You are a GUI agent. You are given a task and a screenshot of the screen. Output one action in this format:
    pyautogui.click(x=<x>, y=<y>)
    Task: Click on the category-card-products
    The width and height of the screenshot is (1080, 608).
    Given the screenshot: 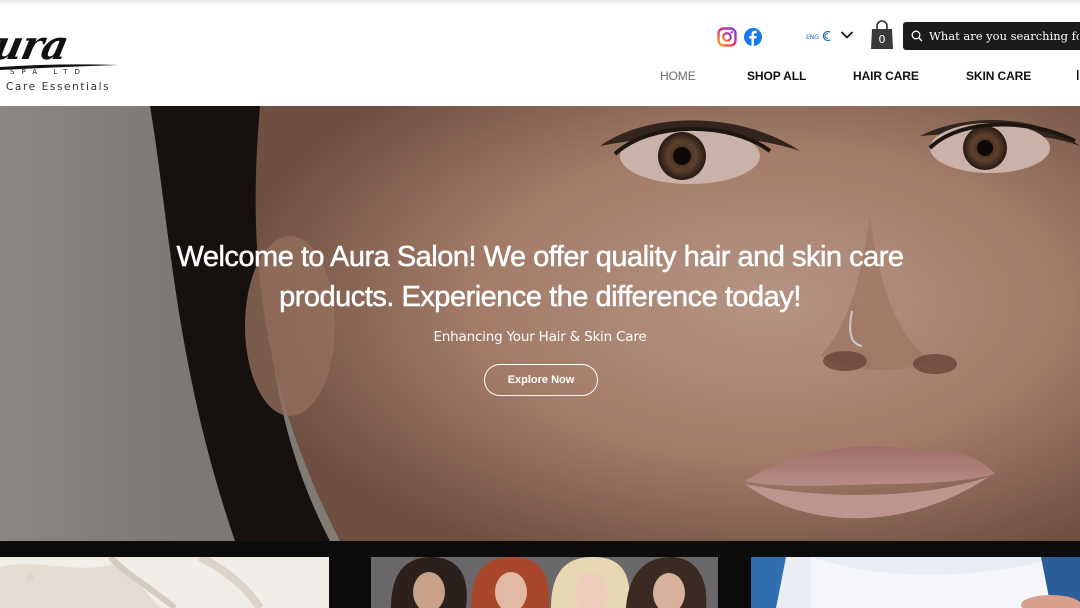 What is the action you would take?
    pyautogui.click(x=915, y=582)
    